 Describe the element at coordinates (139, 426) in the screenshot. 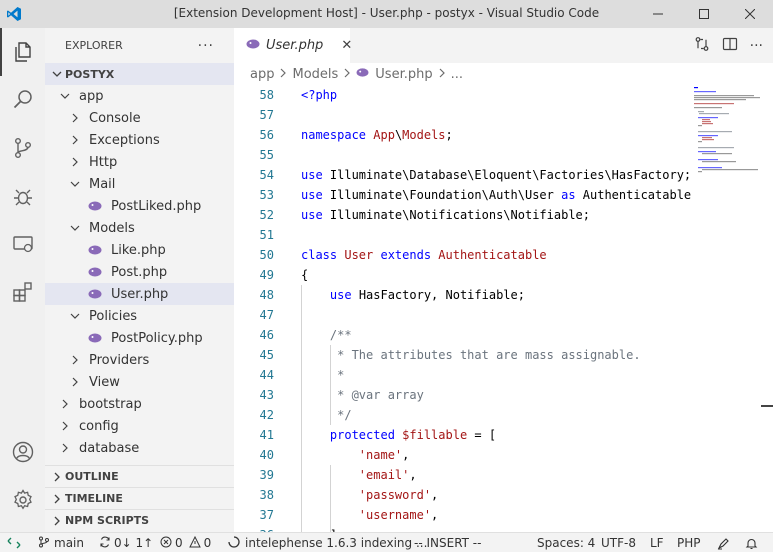

I see `folder-item: config` at that location.